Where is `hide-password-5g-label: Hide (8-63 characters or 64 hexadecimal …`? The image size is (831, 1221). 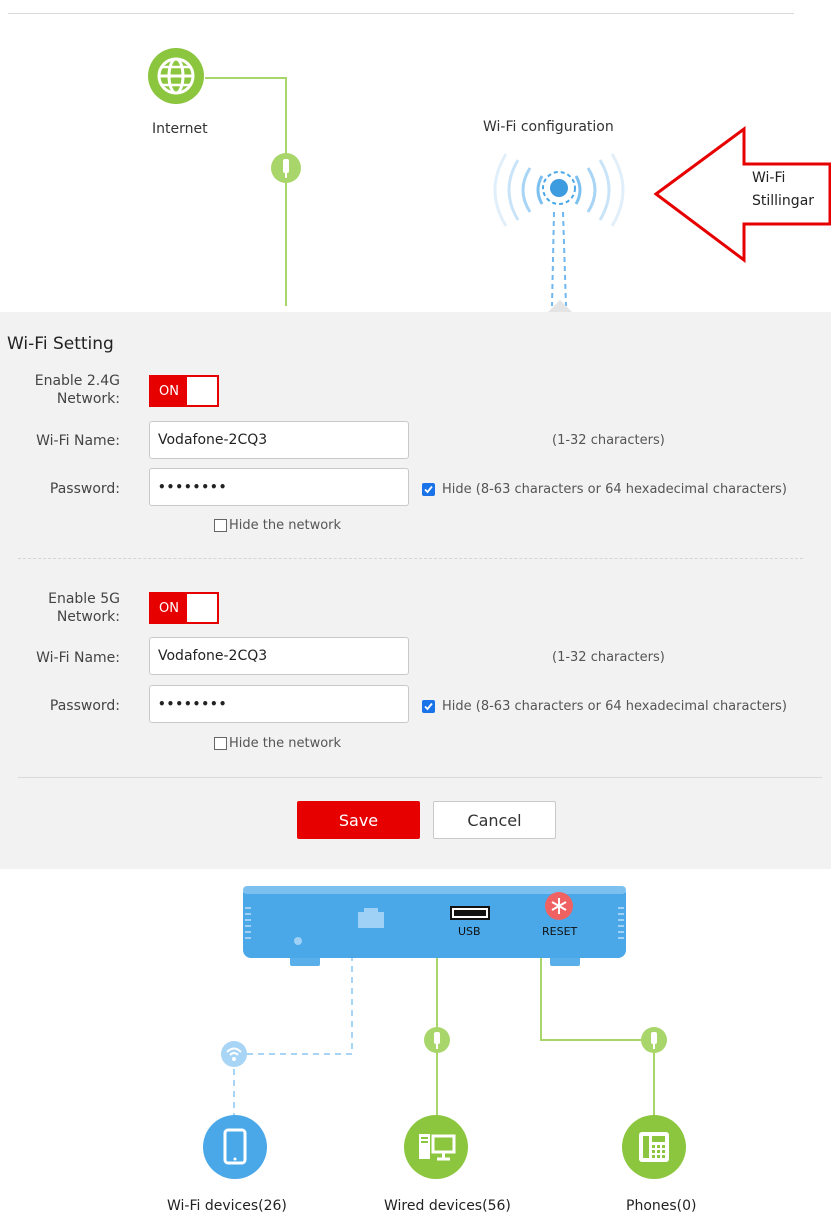 hide-password-5g-label: Hide (8-63 characters or 64 hexadecimal … is located at coordinates (614, 706).